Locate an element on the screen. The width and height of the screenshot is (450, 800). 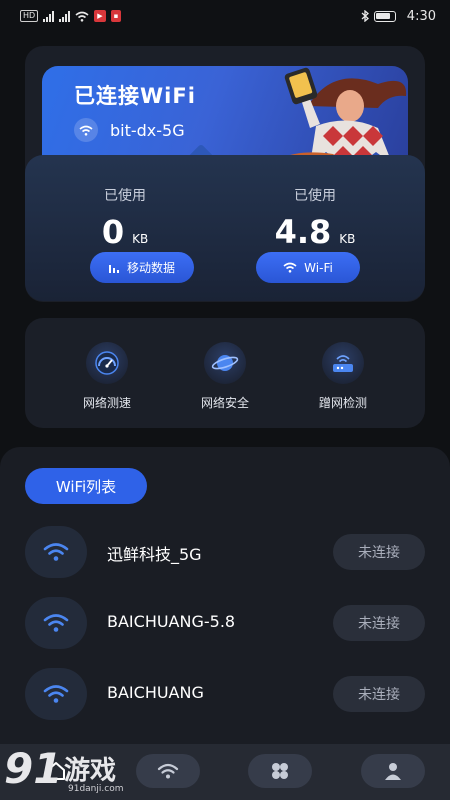
profile-icon is located at coordinates (393, 771).